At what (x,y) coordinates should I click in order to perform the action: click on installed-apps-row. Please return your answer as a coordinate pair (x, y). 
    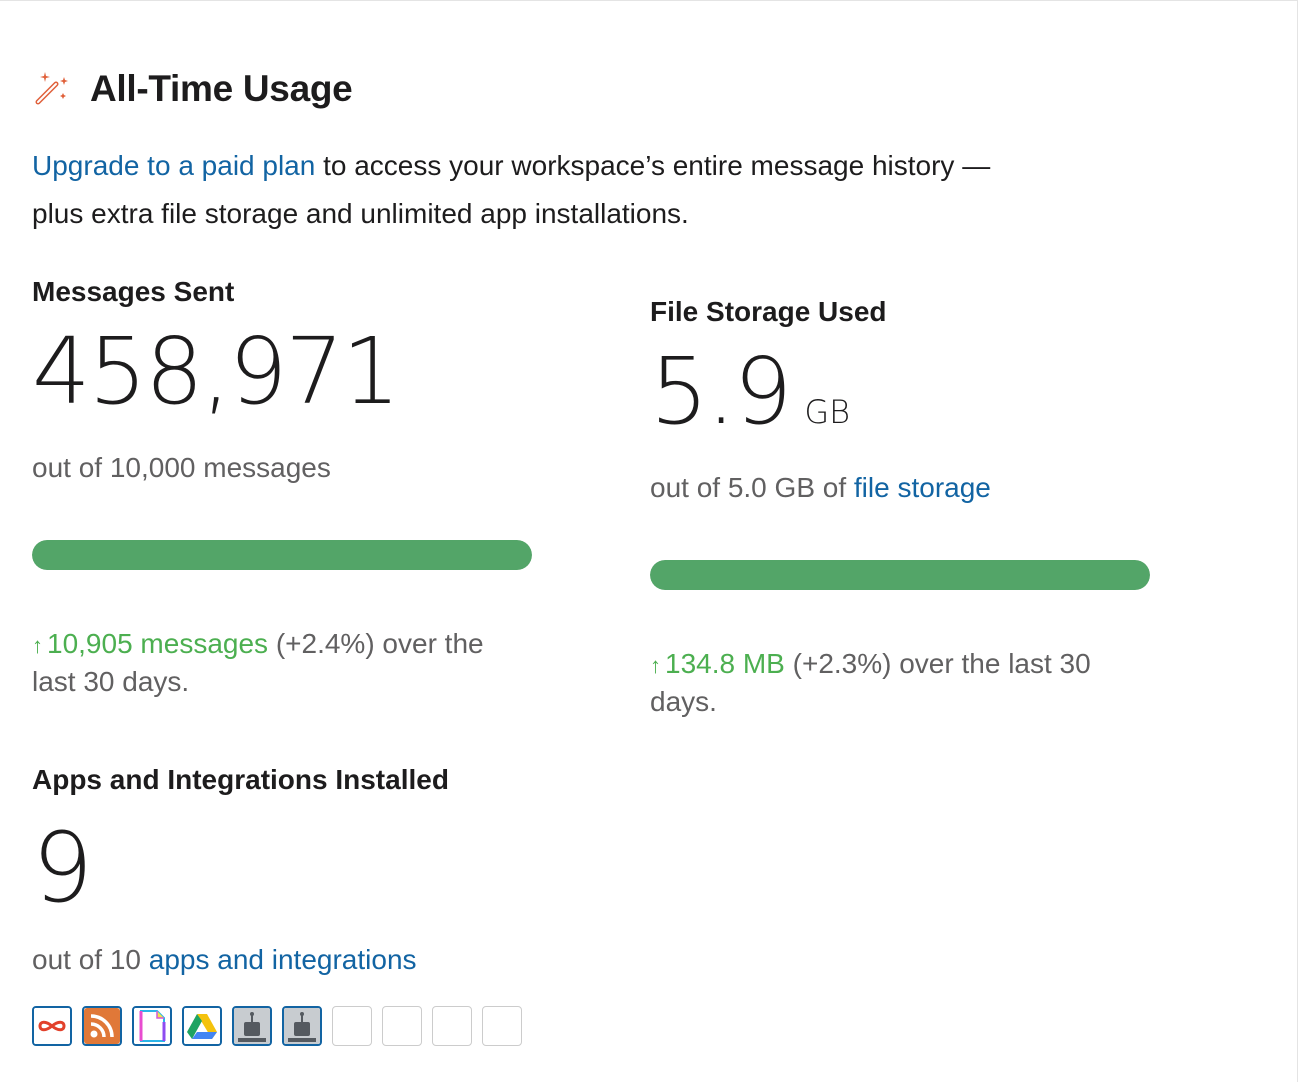
    Looking at the image, I should click on (282, 1026).